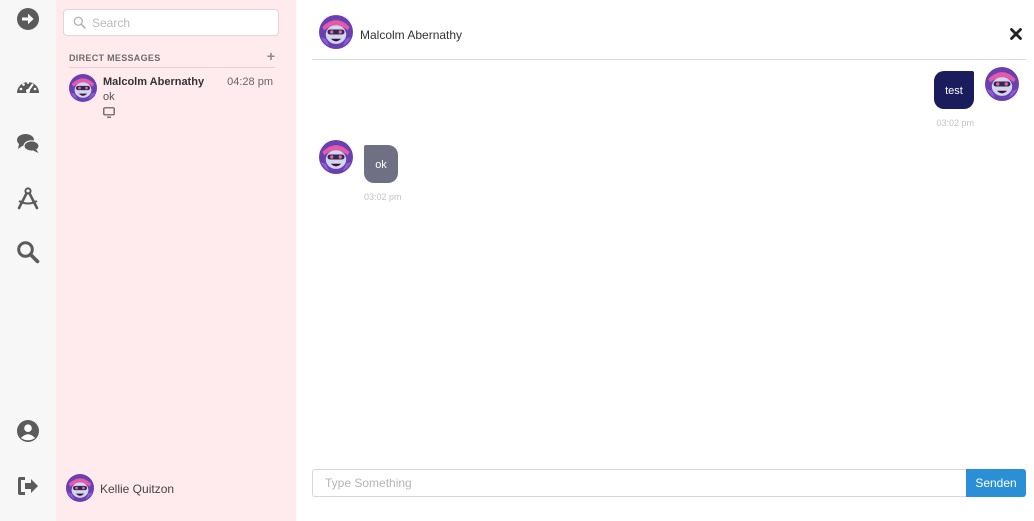 This screenshot has height=521, width=1034. What do you see at coordinates (115, 58) in the screenshot?
I see `direct-messages-title: DIRECT MESSAGES` at bounding box center [115, 58].